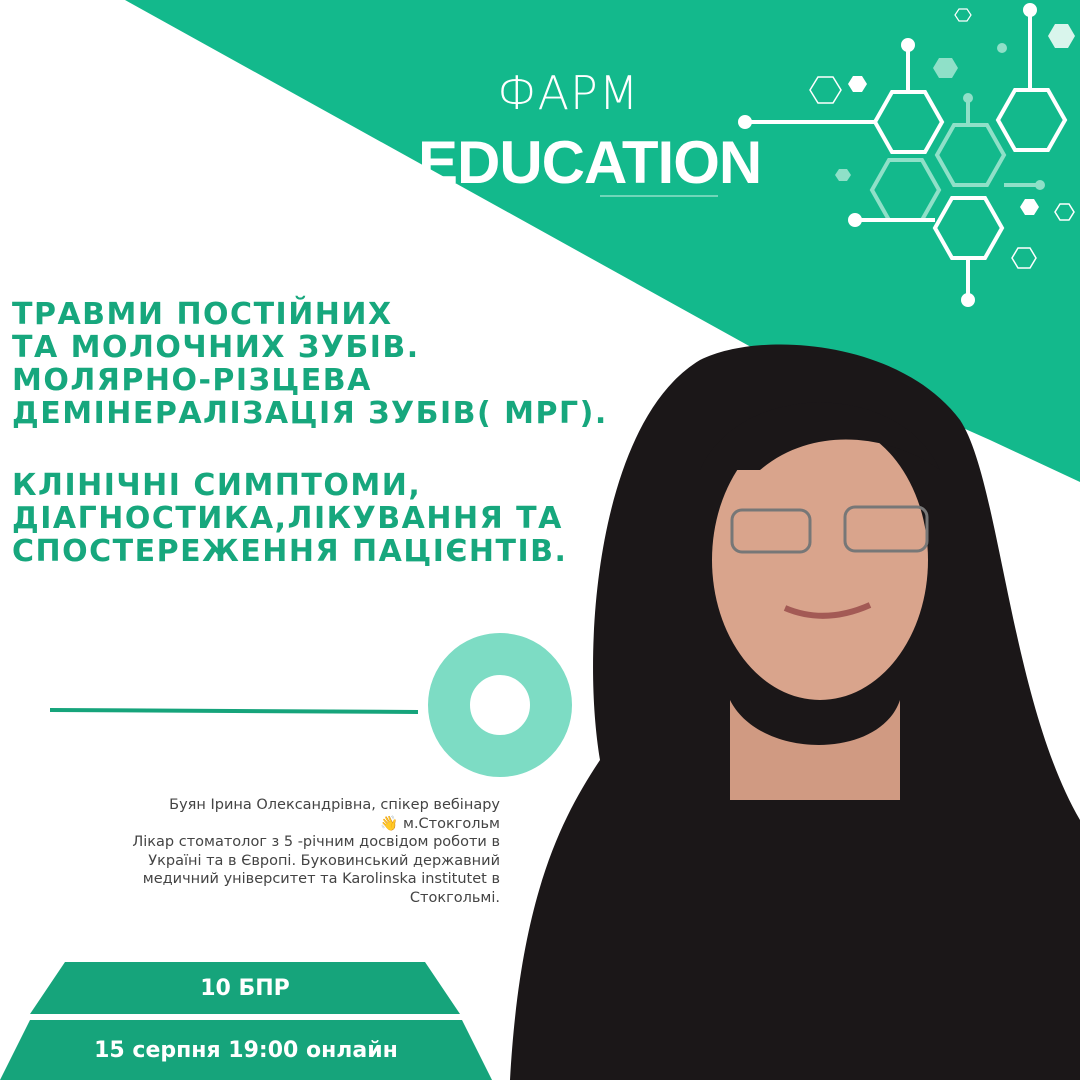 The width and height of the screenshot is (1080, 1080). I want to click on title-line: ТА МОЛОЧНИХ ЗУБІВ., so click(216, 347).